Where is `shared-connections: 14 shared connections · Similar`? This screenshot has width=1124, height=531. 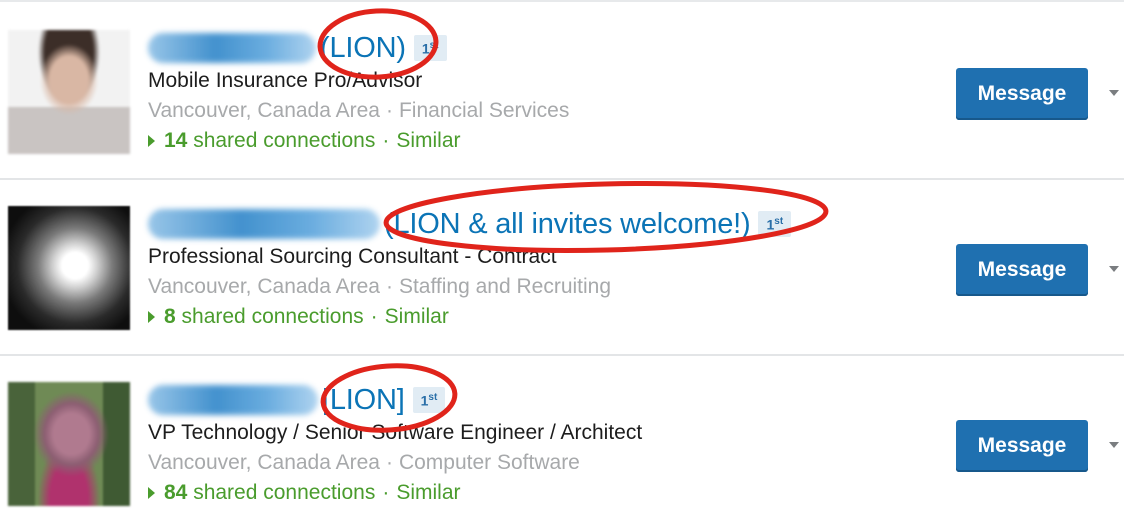
shared-connections: 14 shared connections · Similar is located at coordinates (304, 141).